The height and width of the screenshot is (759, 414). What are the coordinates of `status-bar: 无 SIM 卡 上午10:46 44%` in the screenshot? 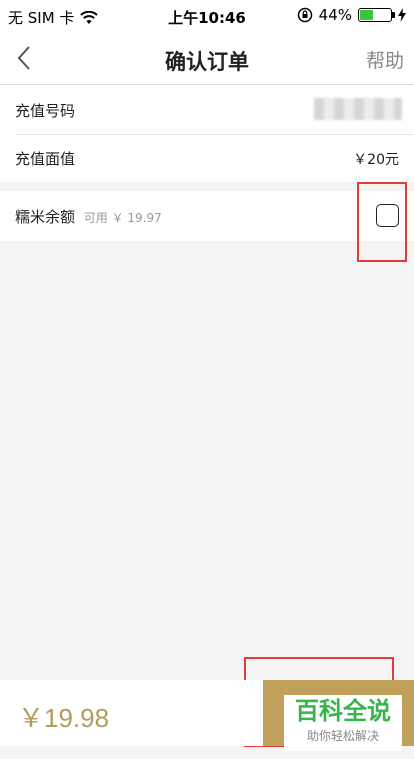 It's located at (207, 16).